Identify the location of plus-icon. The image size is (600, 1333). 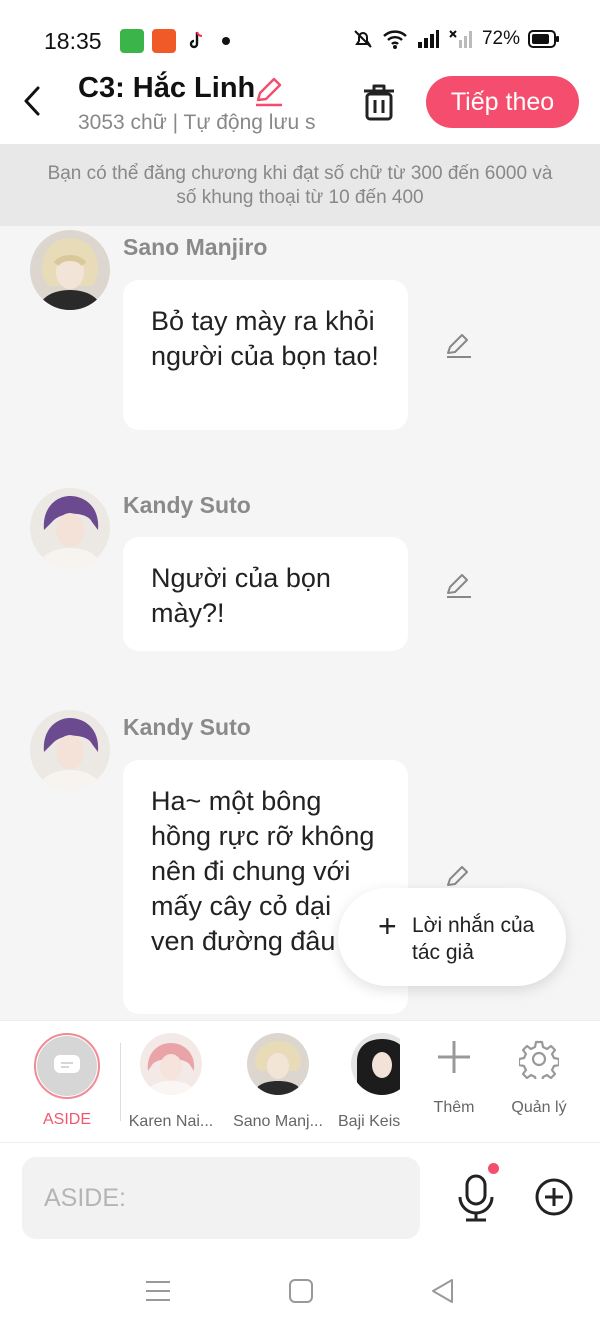
(454, 1057).